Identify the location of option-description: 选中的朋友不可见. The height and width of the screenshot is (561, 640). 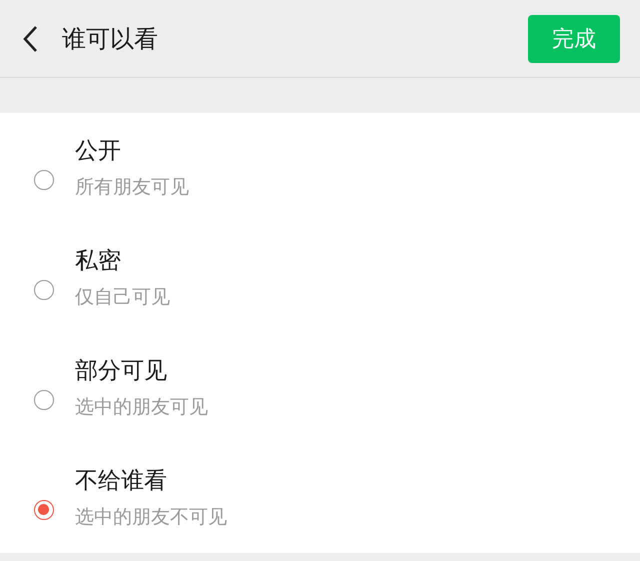
(151, 517).